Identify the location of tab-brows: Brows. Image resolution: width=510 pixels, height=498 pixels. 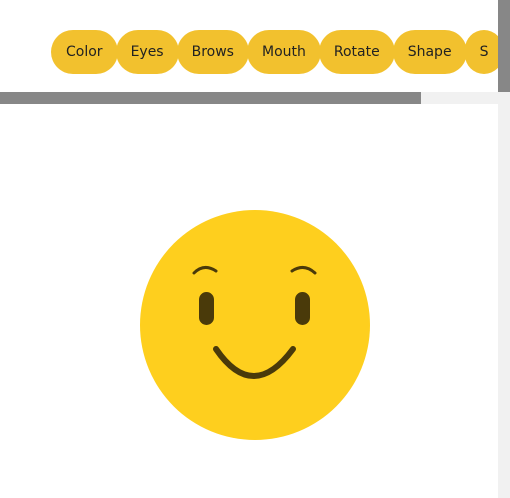
(212, 52).